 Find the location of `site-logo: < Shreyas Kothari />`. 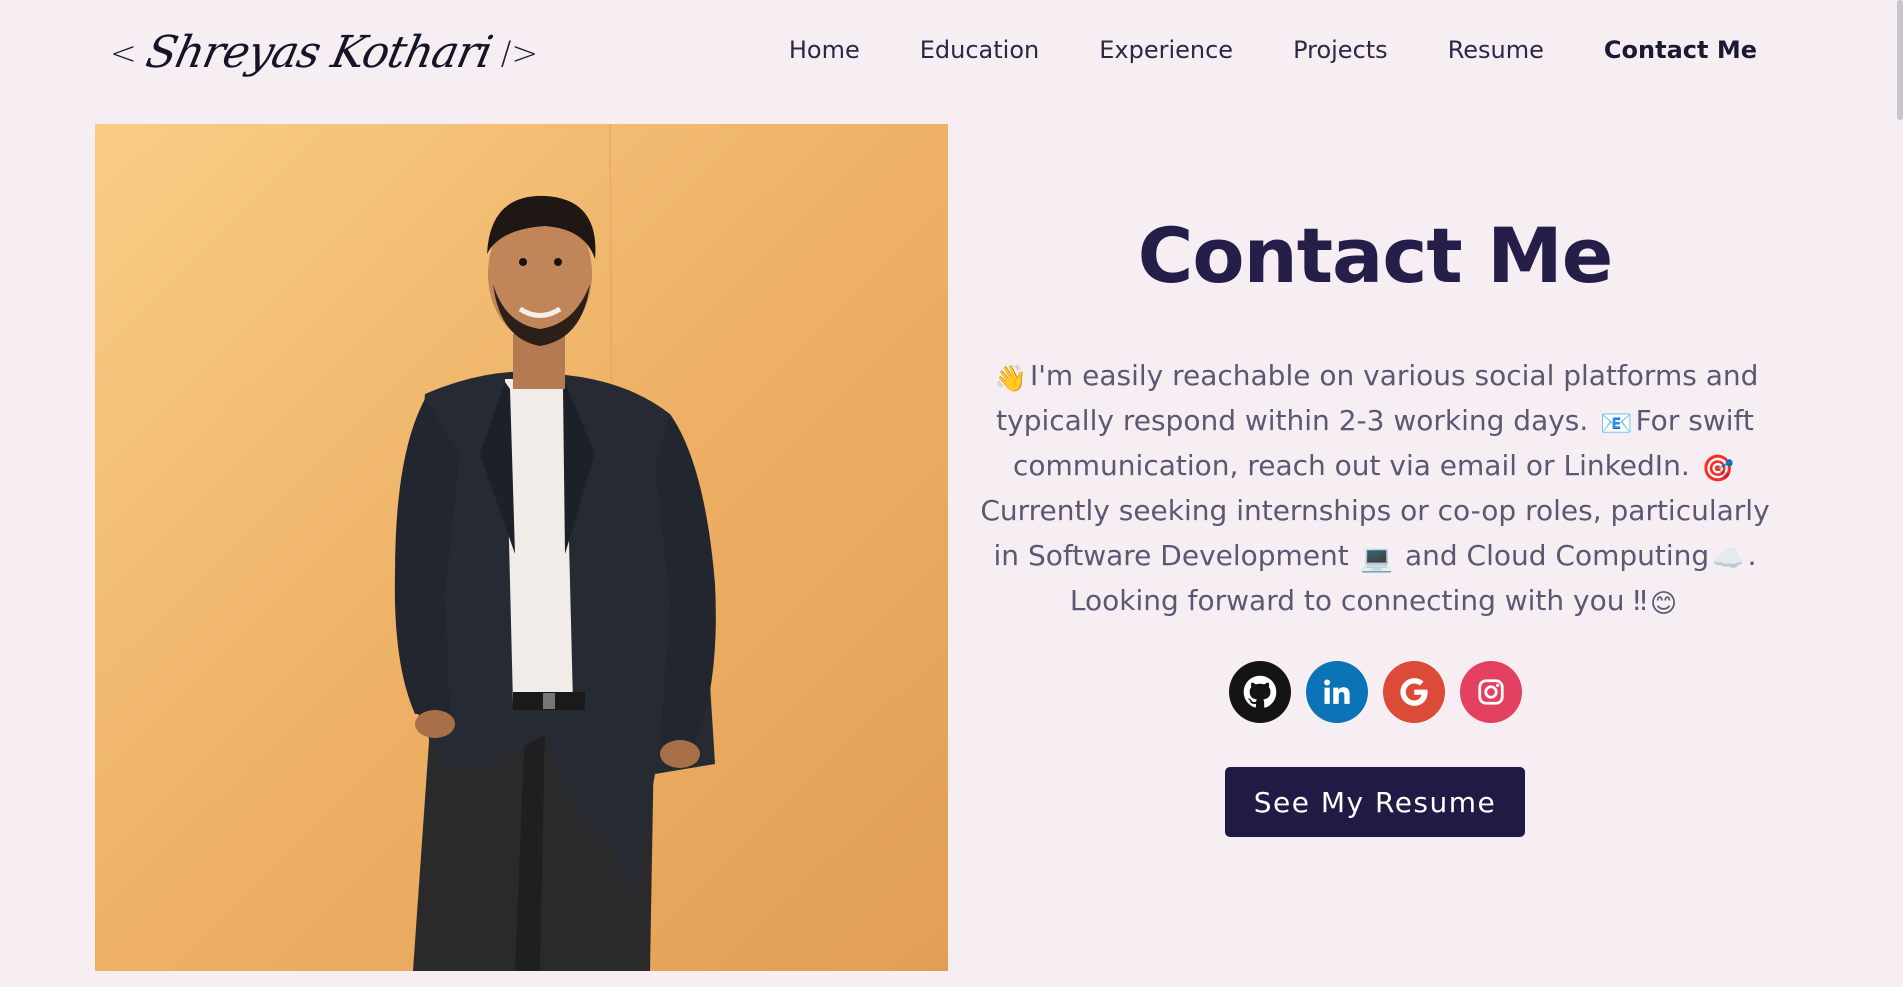

site-logo: < Shreyas Kothari /> is located at coordinates (324, 53).